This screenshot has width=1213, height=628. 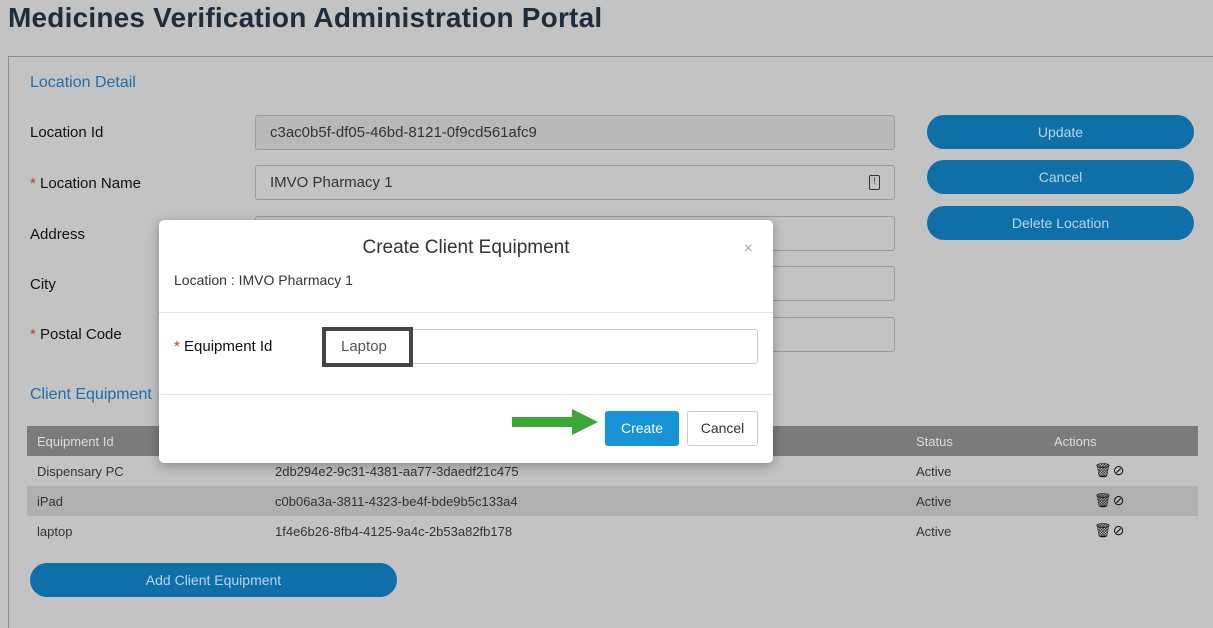 I want to click on delete-location-button: Delete Location, so click(x=1060, y=223).